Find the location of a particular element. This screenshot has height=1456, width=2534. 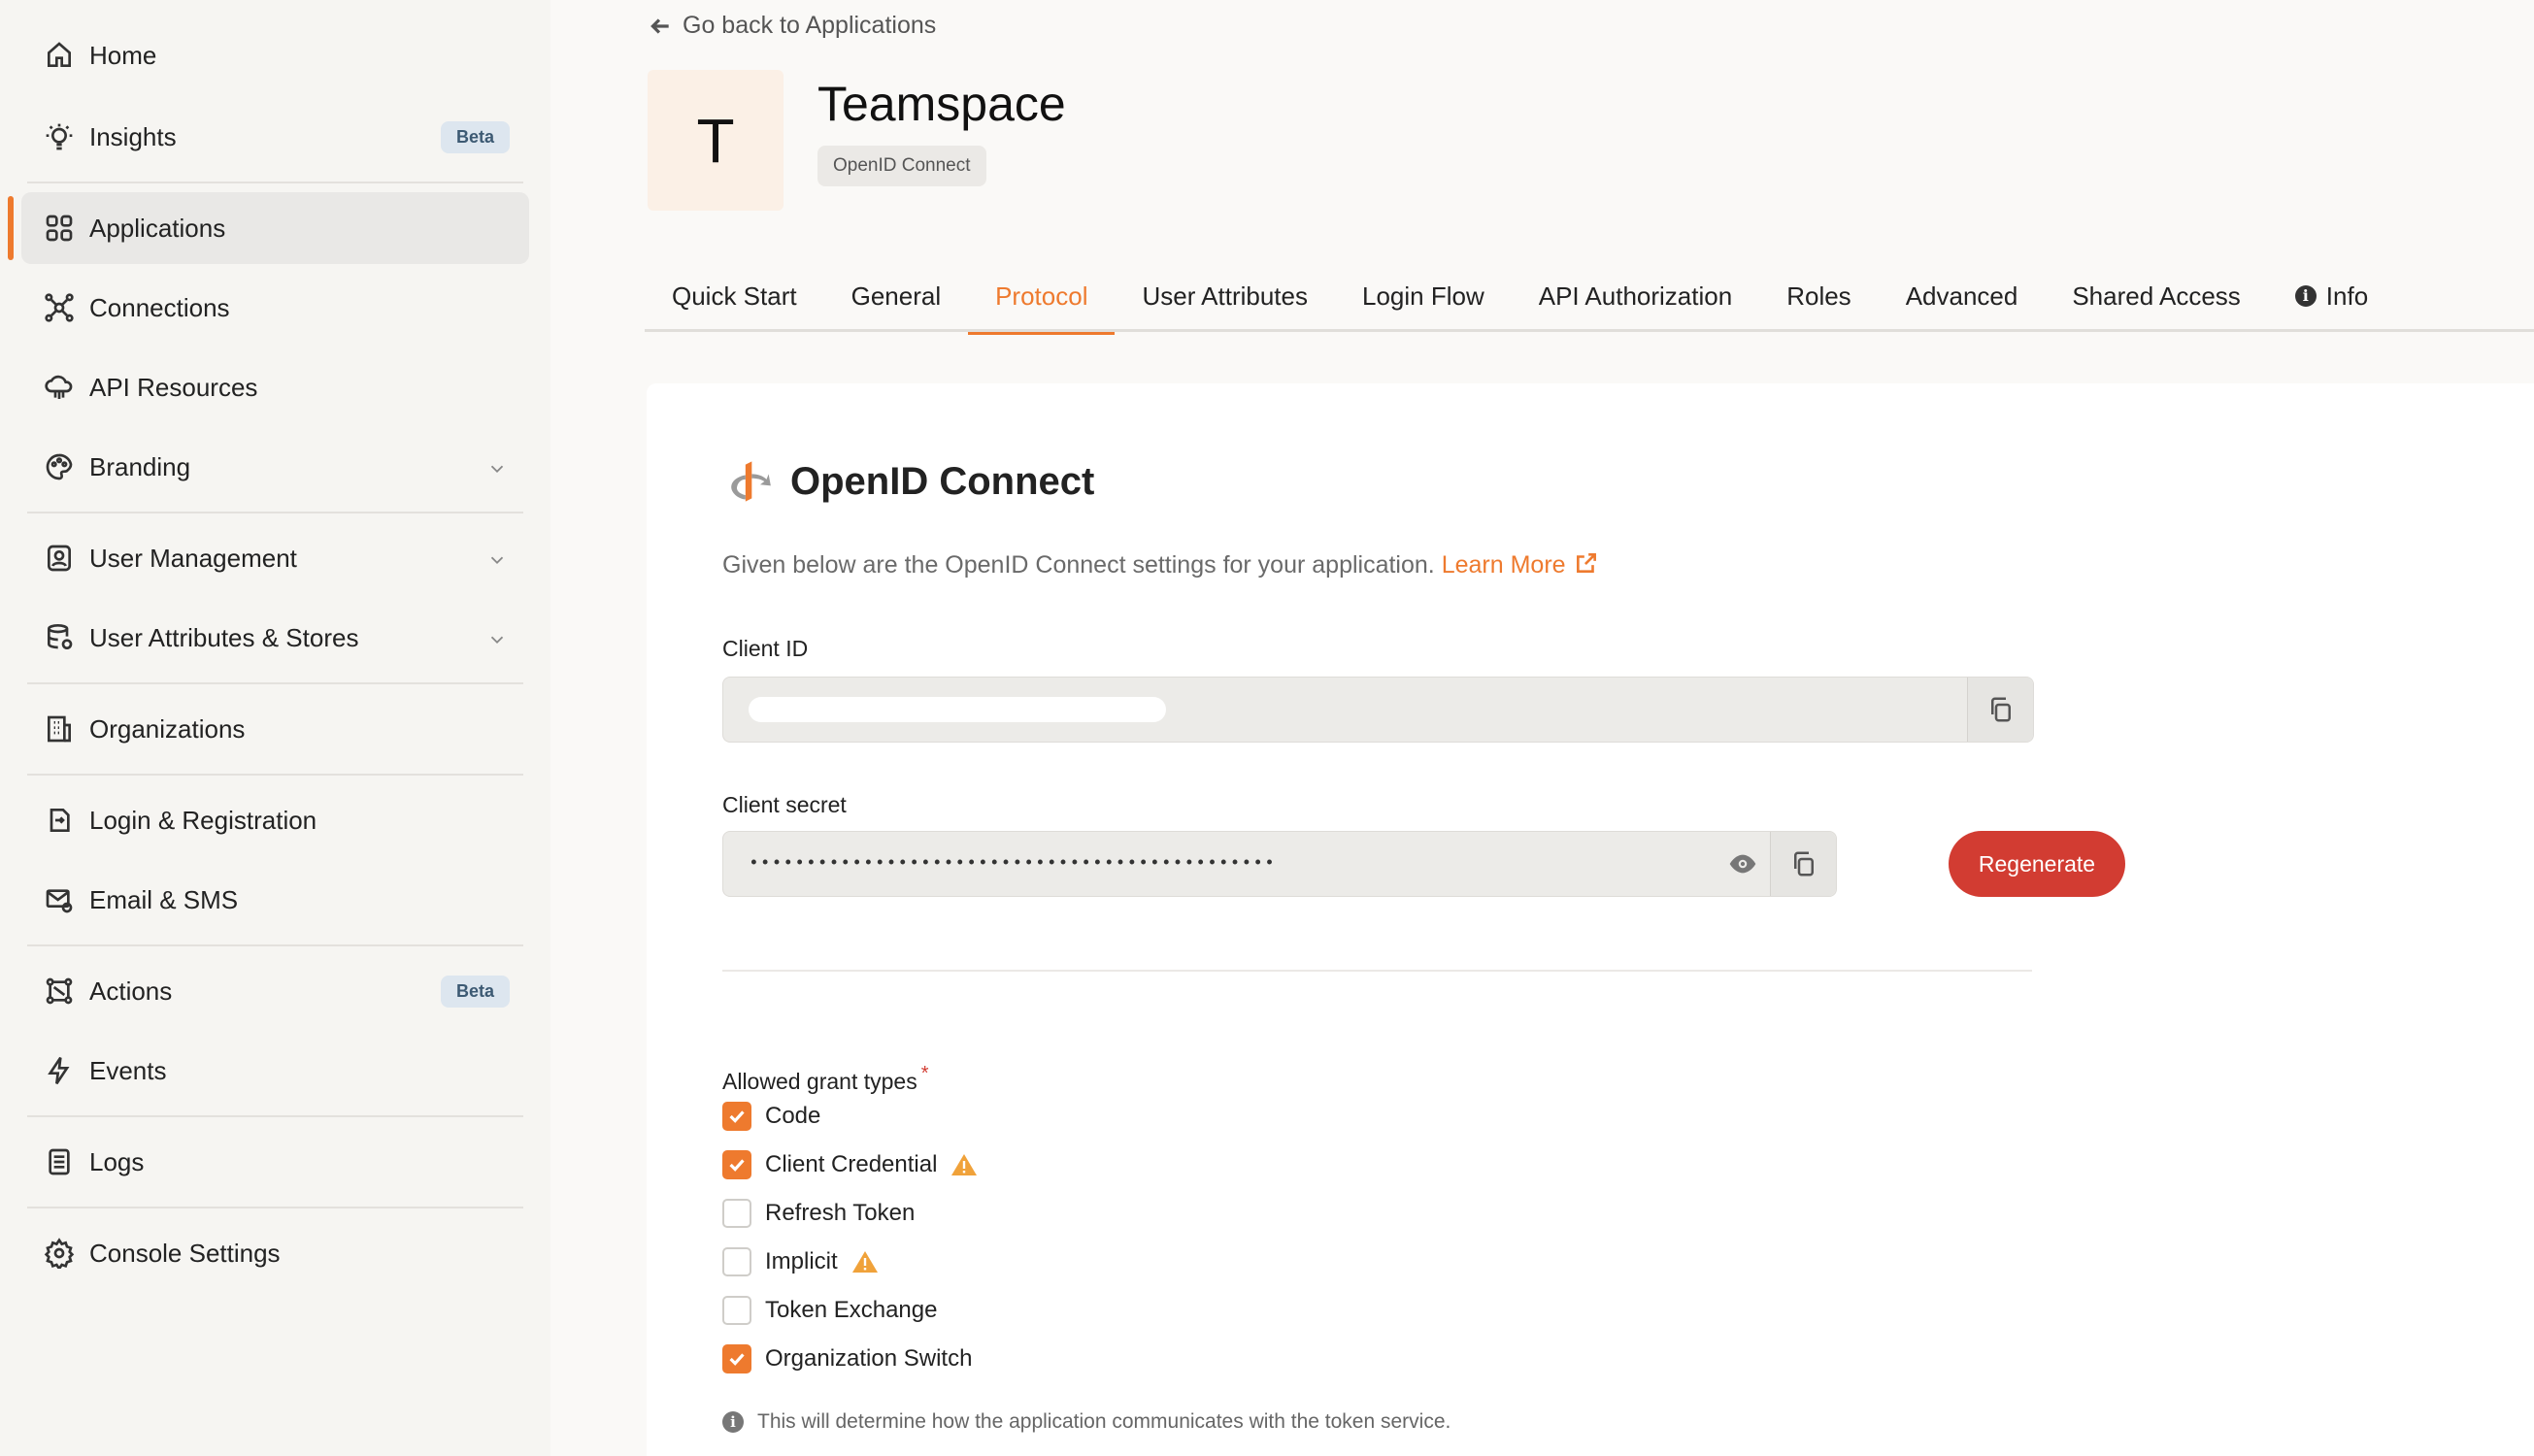

protocol-chip: OpenID Connect is located at coordinates (901, 166).